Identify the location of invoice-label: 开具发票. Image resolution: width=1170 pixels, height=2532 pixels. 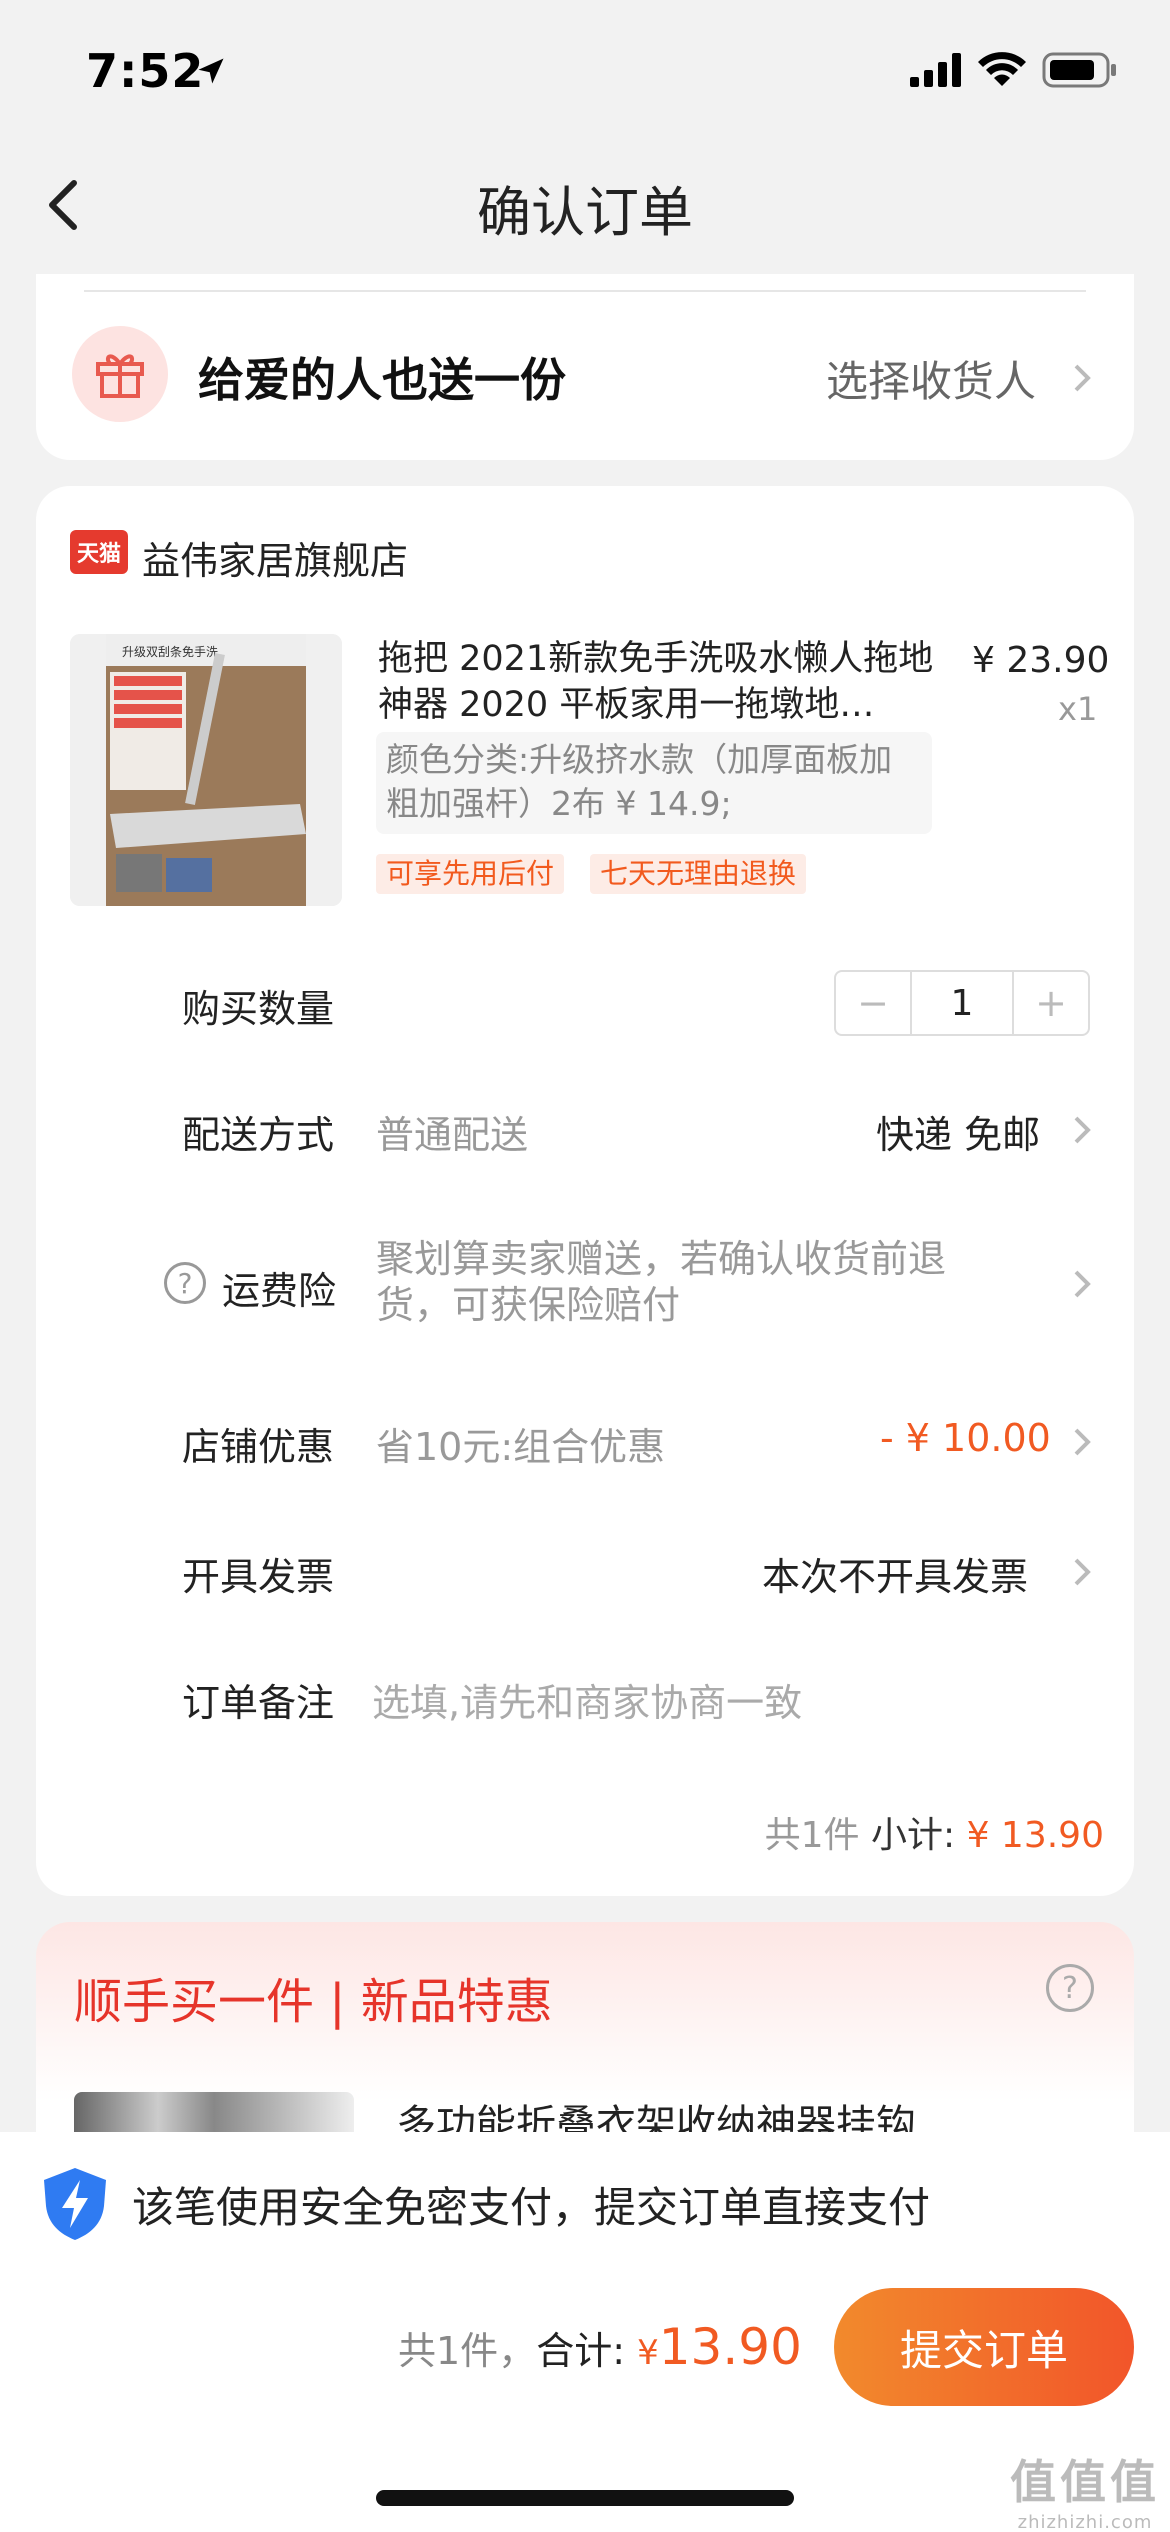
(258, 1577).